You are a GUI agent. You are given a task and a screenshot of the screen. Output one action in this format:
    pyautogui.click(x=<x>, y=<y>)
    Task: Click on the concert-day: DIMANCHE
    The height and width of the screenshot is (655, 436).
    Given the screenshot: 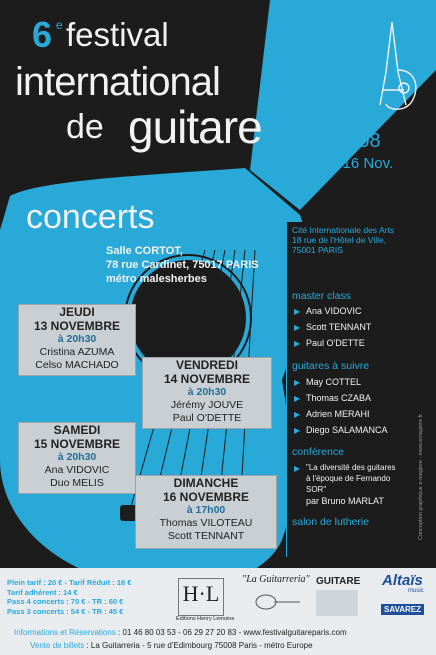 What is the action you would take?
    pyautogui.click(x=206, y=483)
    